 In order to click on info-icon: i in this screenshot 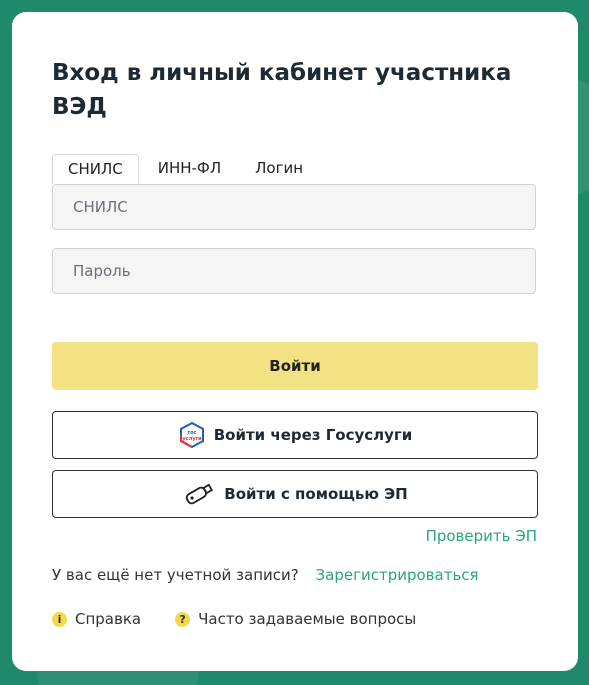, I will do `click(59, 619)`.